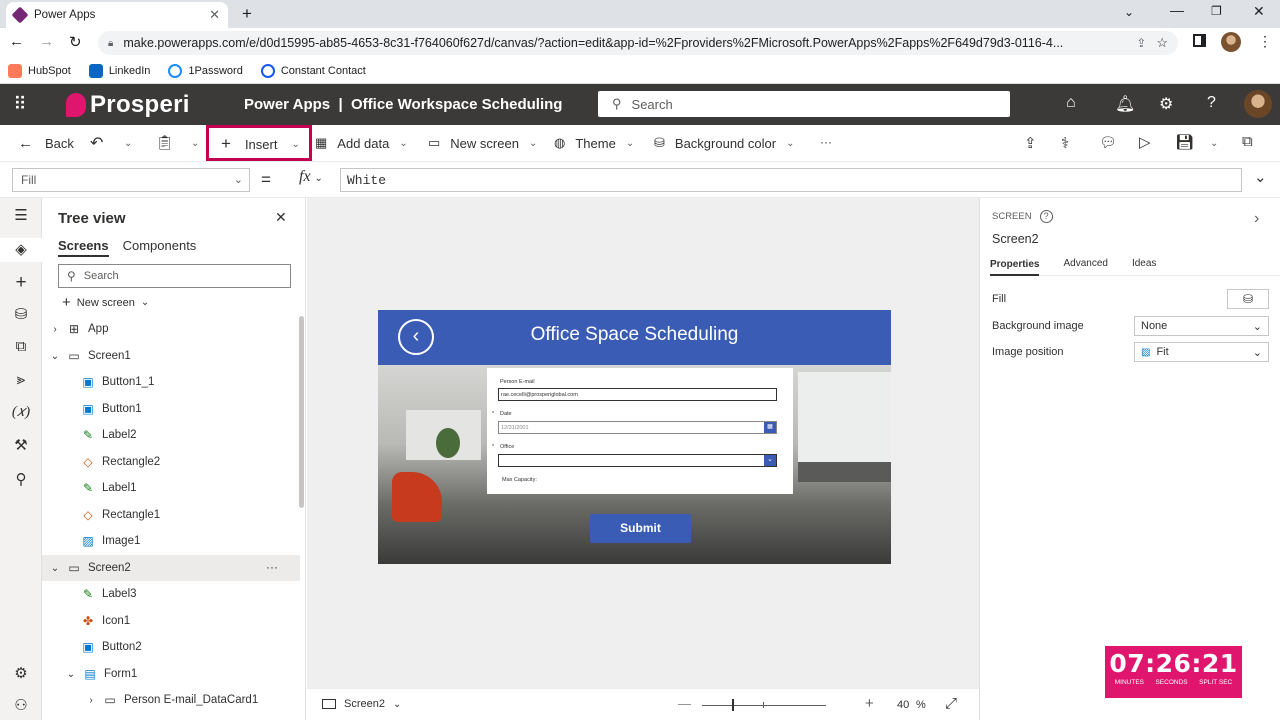  Describe the element at coordinates (21, 705) in the screenshot. I see `virtual-agent-icon: ⚇` at that location.